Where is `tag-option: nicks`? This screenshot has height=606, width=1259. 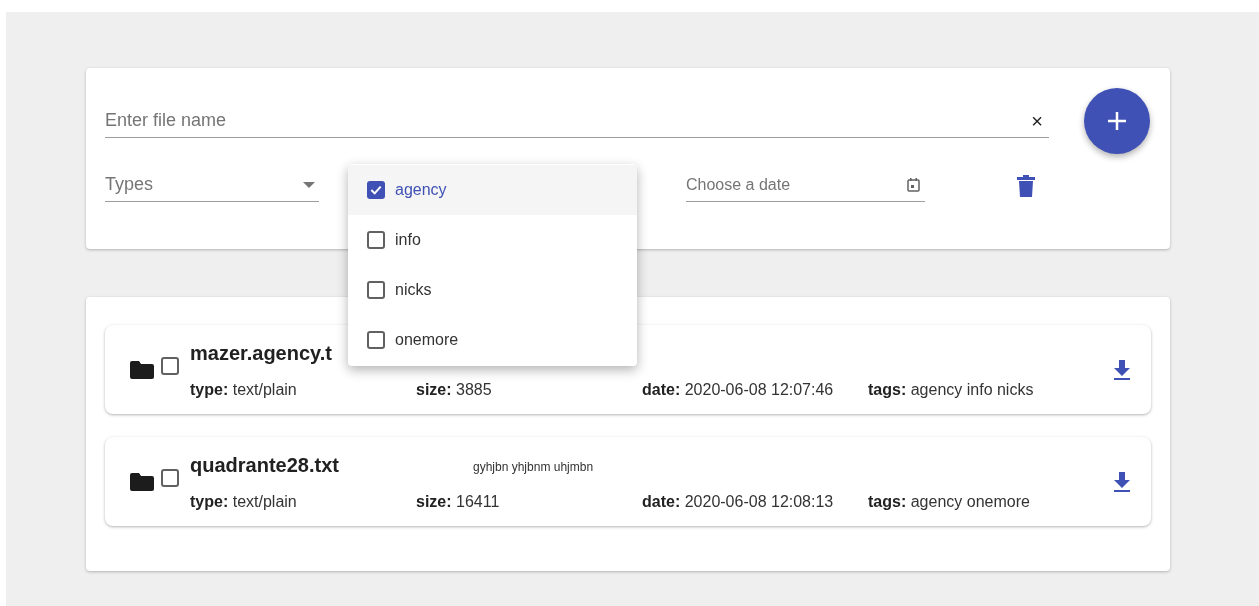 tag-option: nicks is located at coordinates (492, 290).